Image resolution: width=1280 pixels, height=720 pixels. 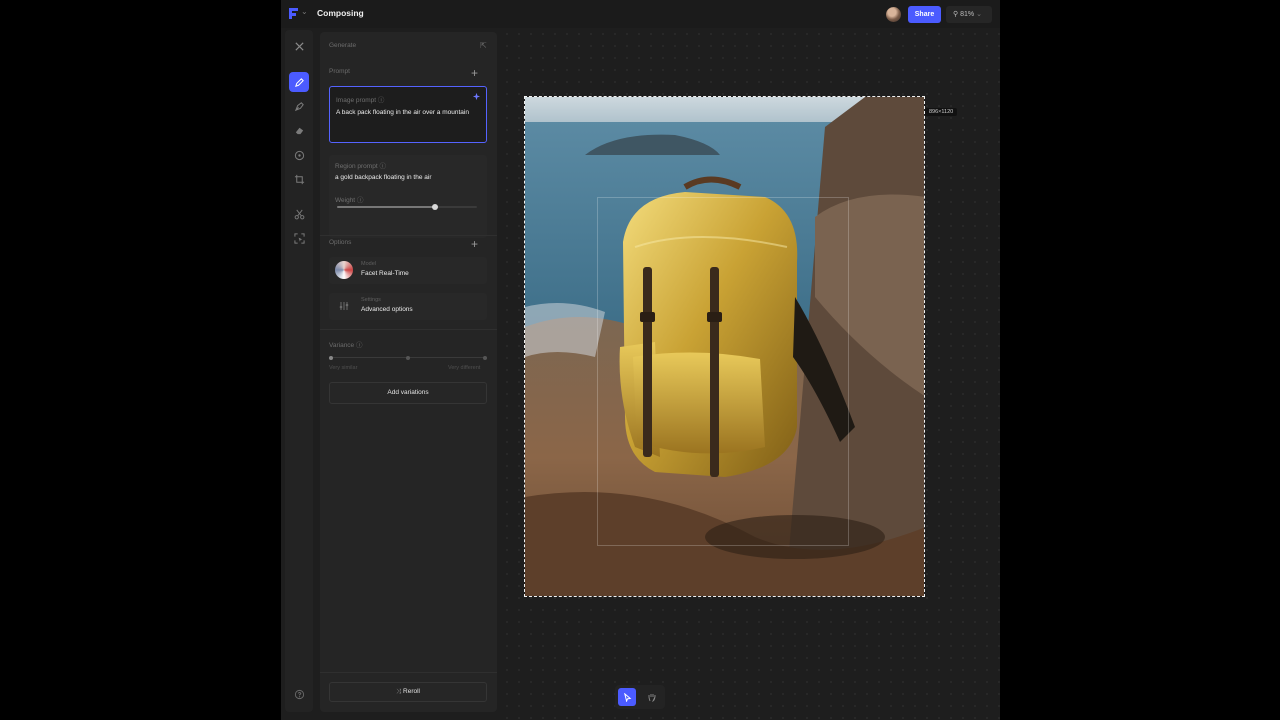 What do you see at coordinates (331, 357) in the screenshot?
I see `variance-slider-thumb` at bounding box center [331, 357].